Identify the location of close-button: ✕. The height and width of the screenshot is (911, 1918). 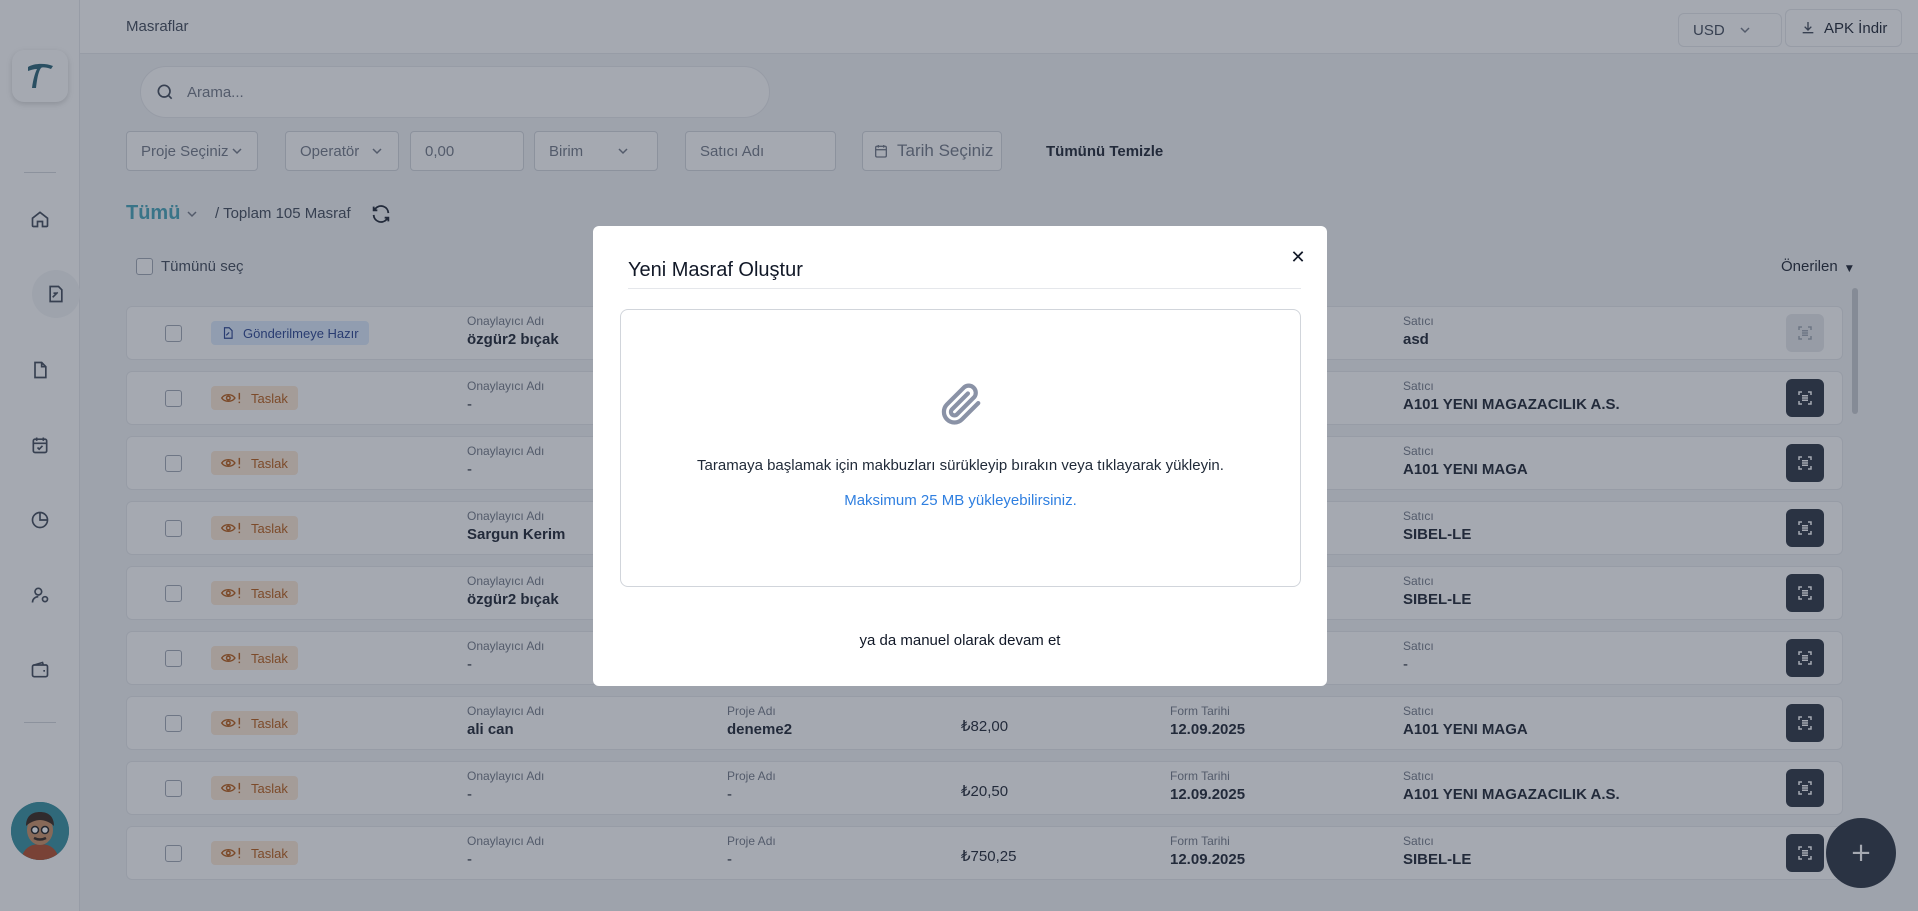
(1298, 257).